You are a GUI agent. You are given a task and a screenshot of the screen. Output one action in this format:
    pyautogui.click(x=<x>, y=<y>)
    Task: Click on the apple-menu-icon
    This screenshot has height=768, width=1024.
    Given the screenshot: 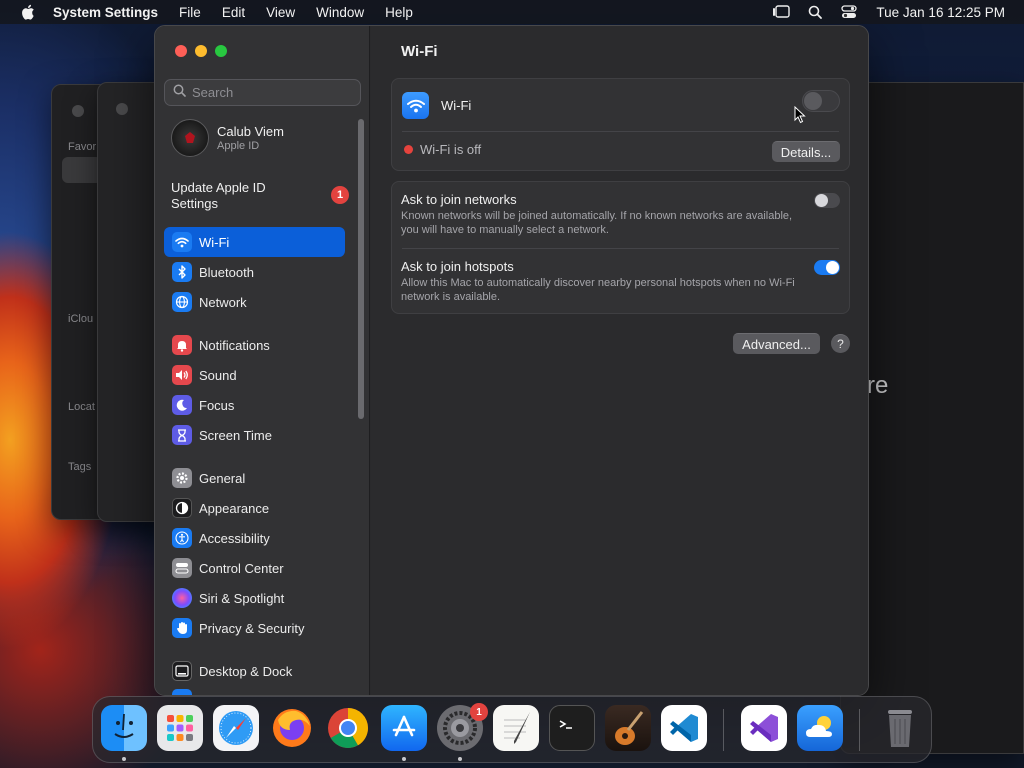 What is the action you would take?
    pyautogui.click(x=28, y=12)
    